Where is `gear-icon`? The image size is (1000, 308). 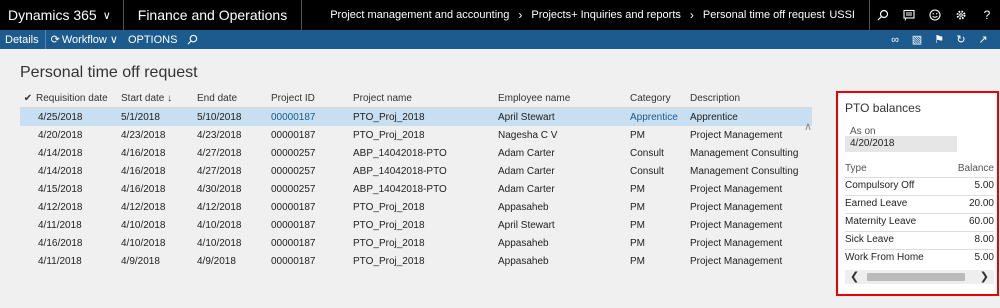
gear-icon is located at coordinates (961, 15).